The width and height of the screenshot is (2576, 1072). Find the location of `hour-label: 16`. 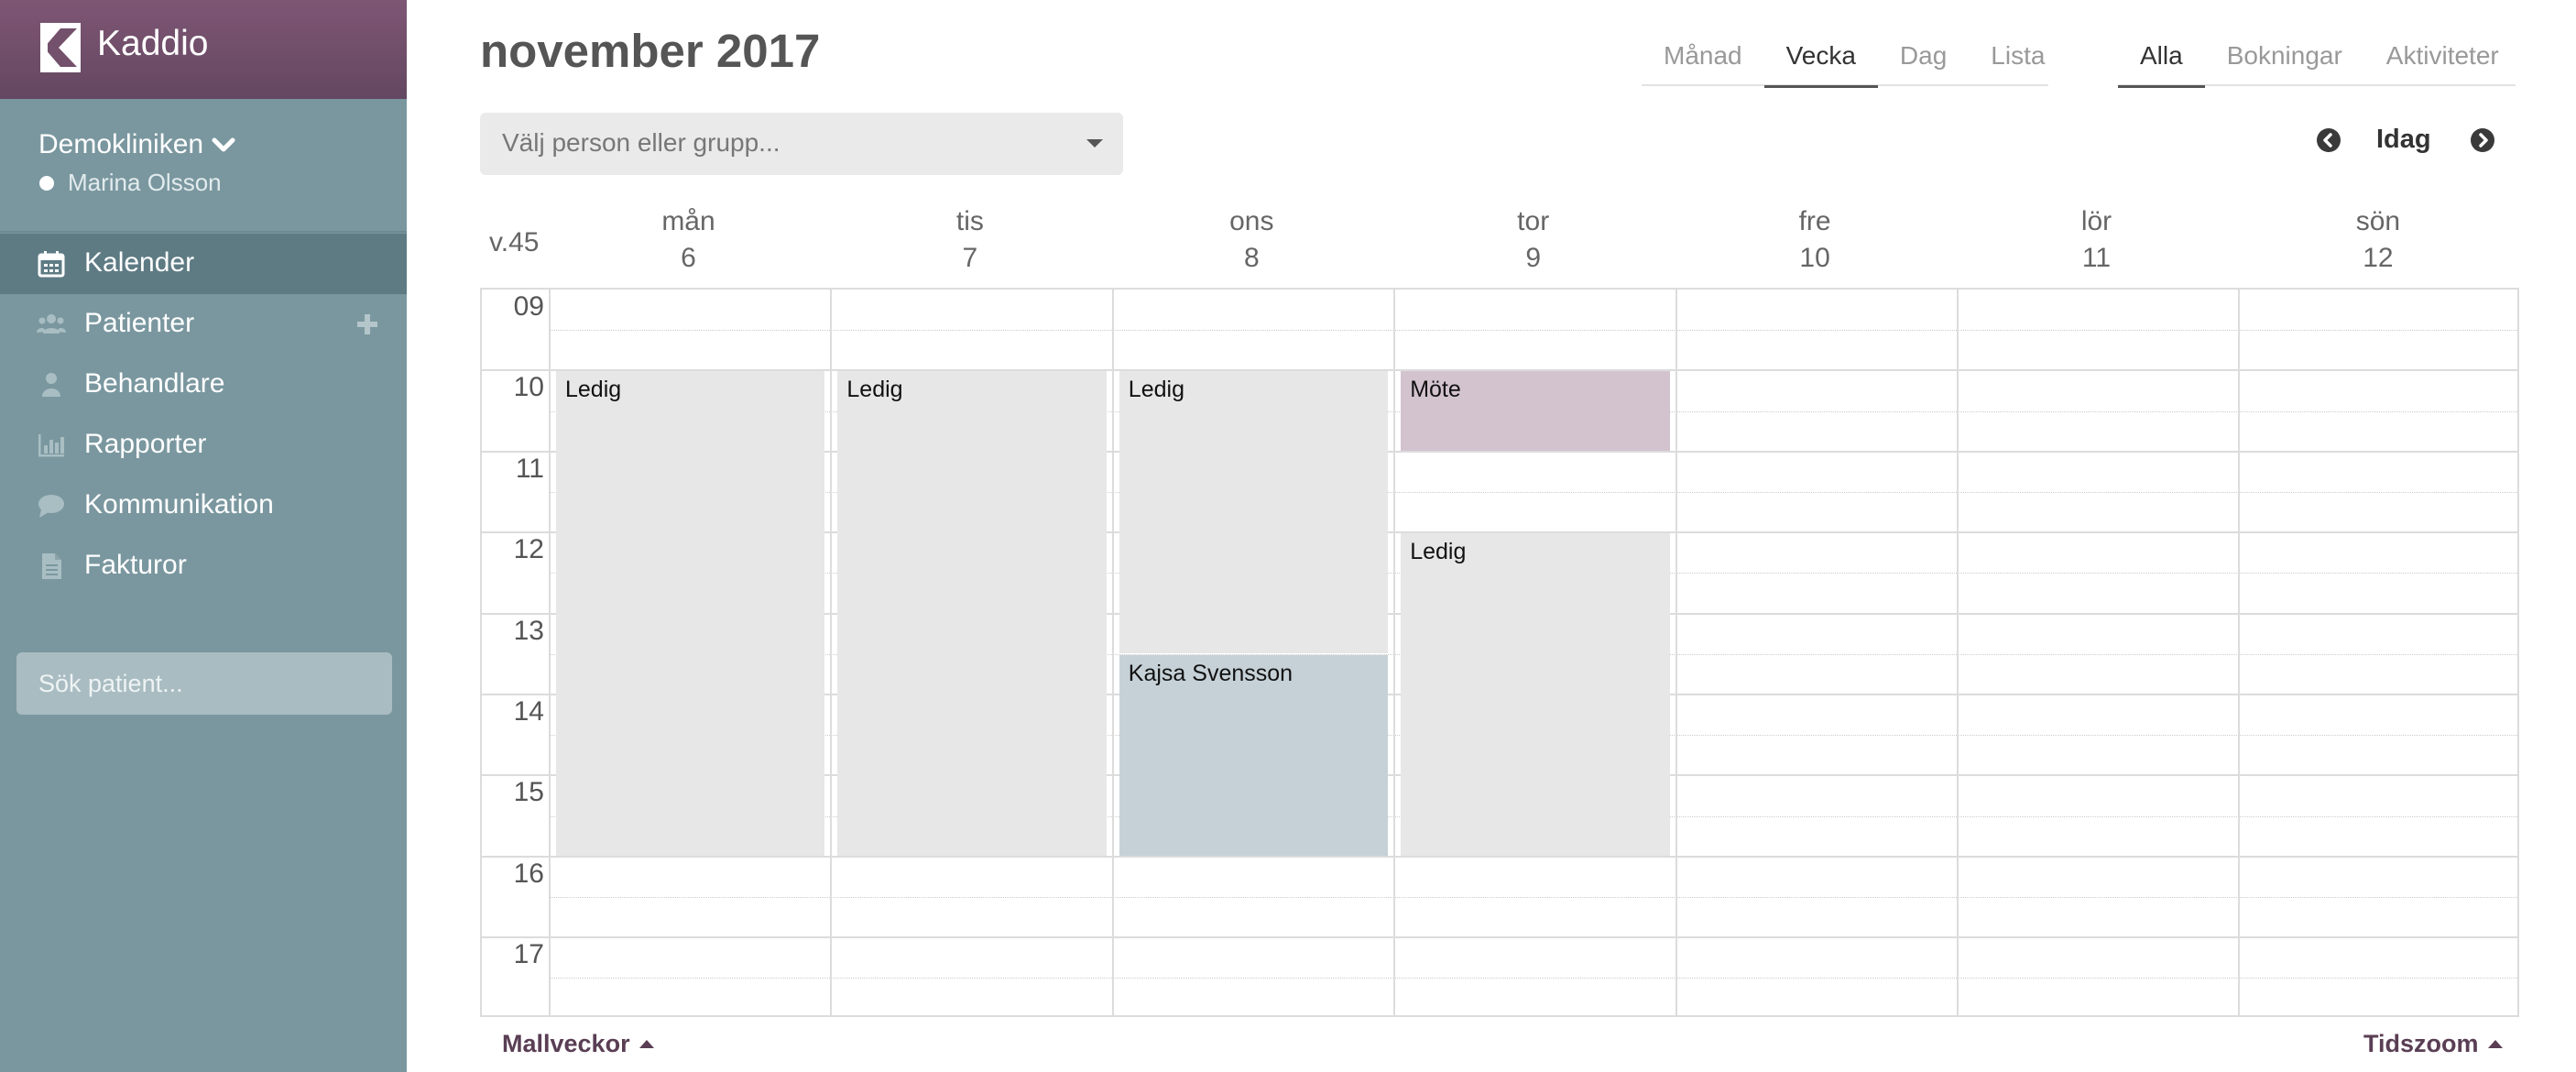

hour-label: 16 is located at coordinates (529, 874).